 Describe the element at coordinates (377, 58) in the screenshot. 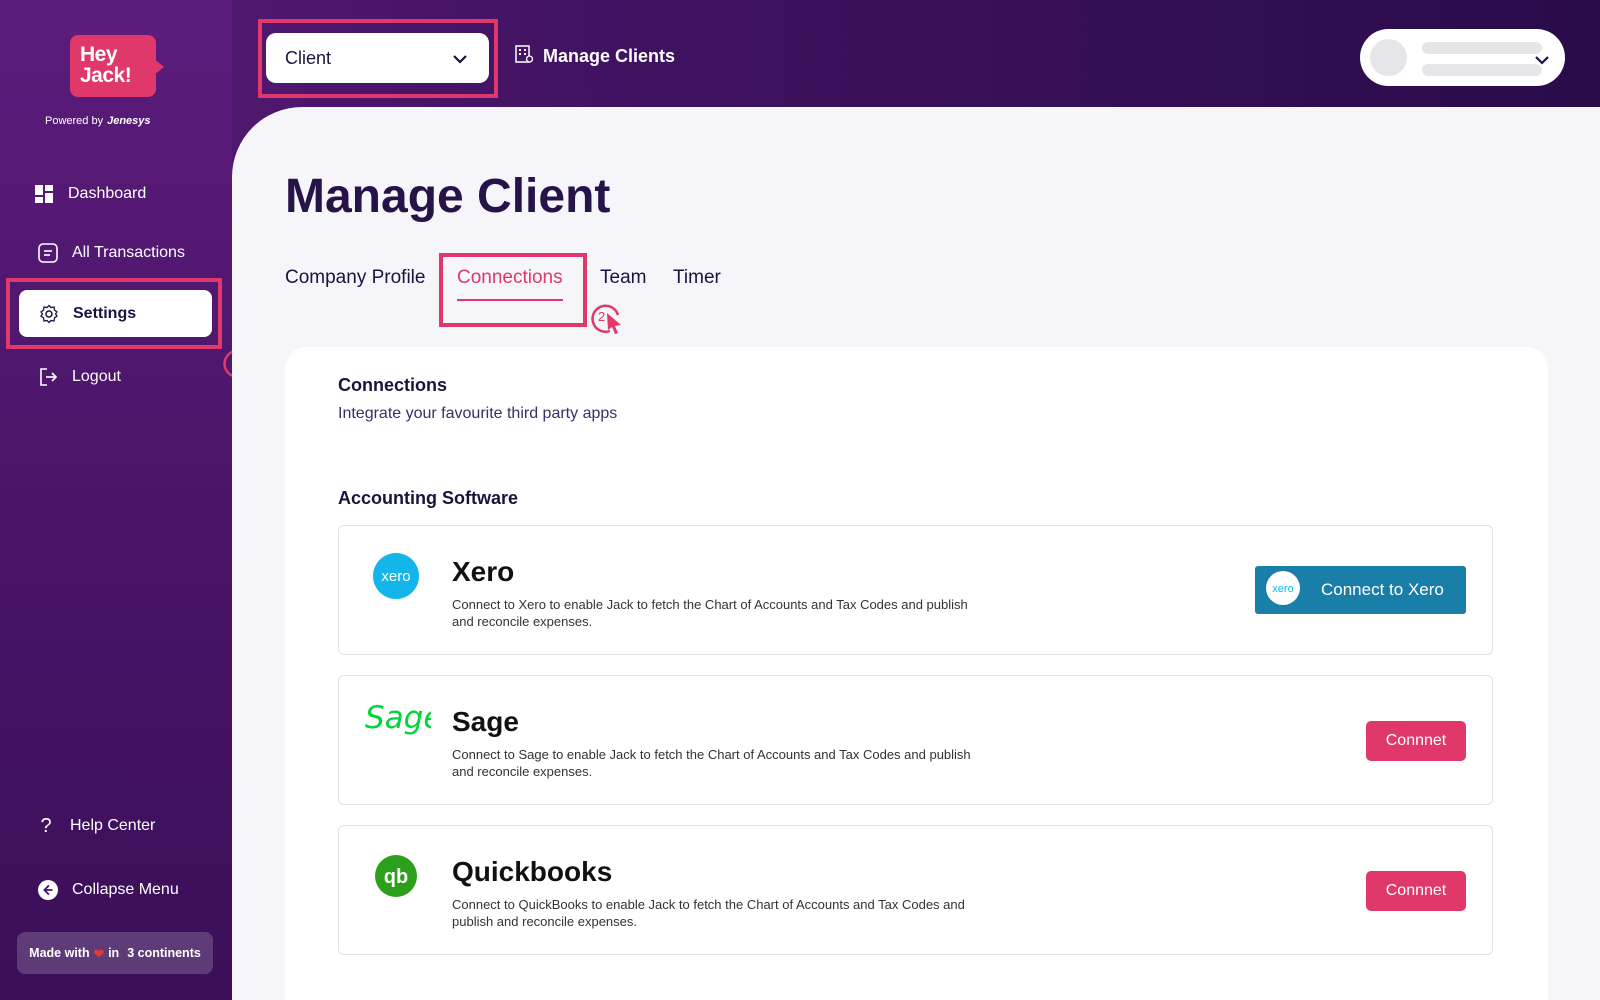

I see `client-select: Client` at that location.